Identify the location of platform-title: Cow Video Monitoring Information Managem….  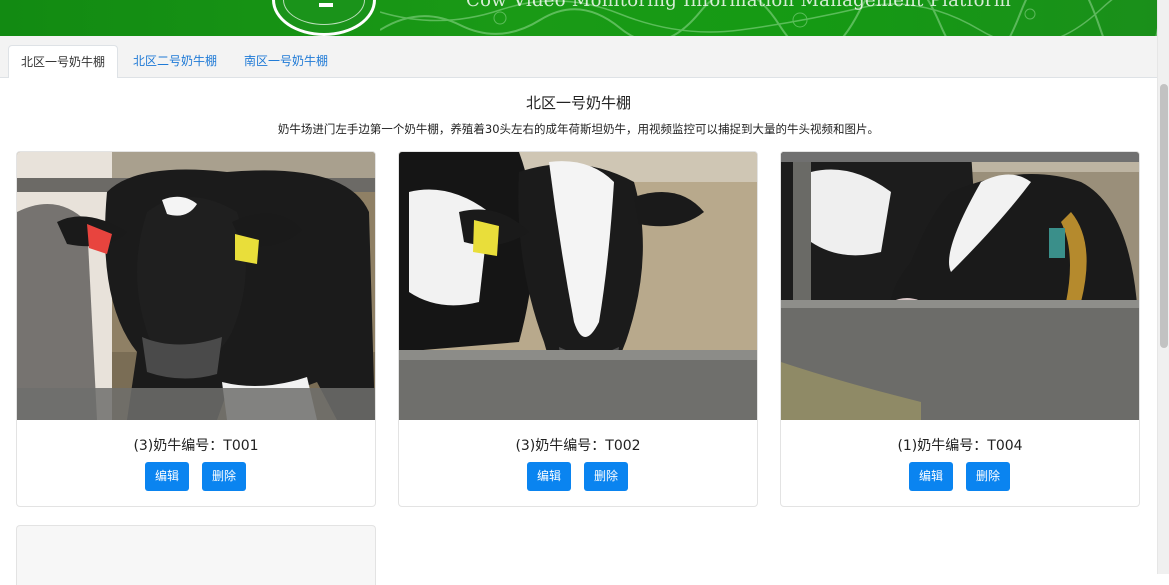
(739, 5).